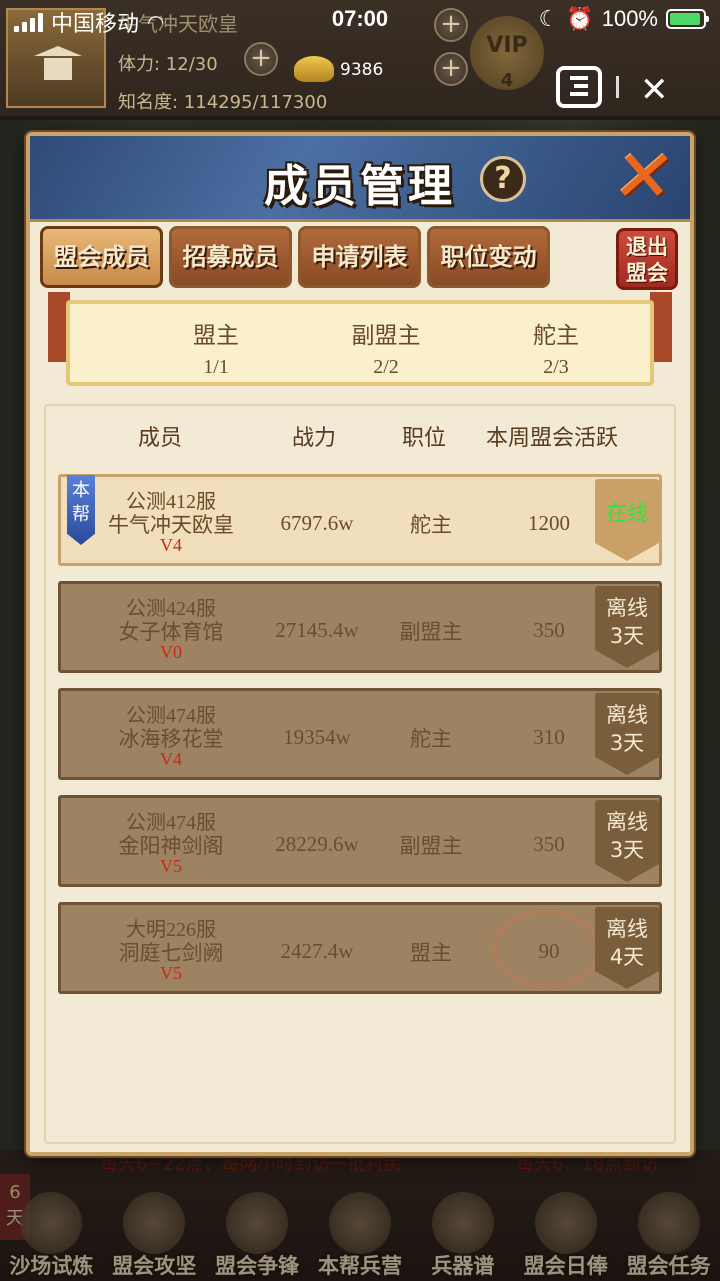 The height and width of the screenshot is (1281, 720). I want to click on header-activity: 本周盟会活跃, so click(552, 438).